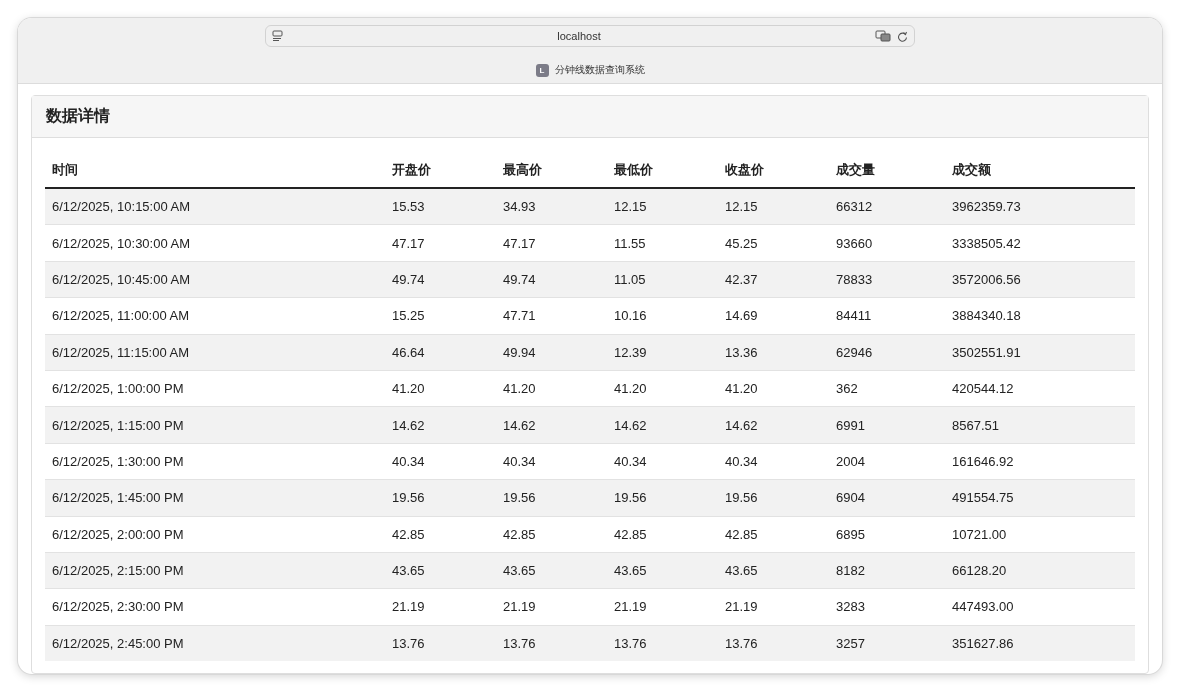 This screenshot has width=1180, height=692. Describe the element at coordinates (1040, 425) in the screenshot. I see `table-cell: 8567.51` at that location.